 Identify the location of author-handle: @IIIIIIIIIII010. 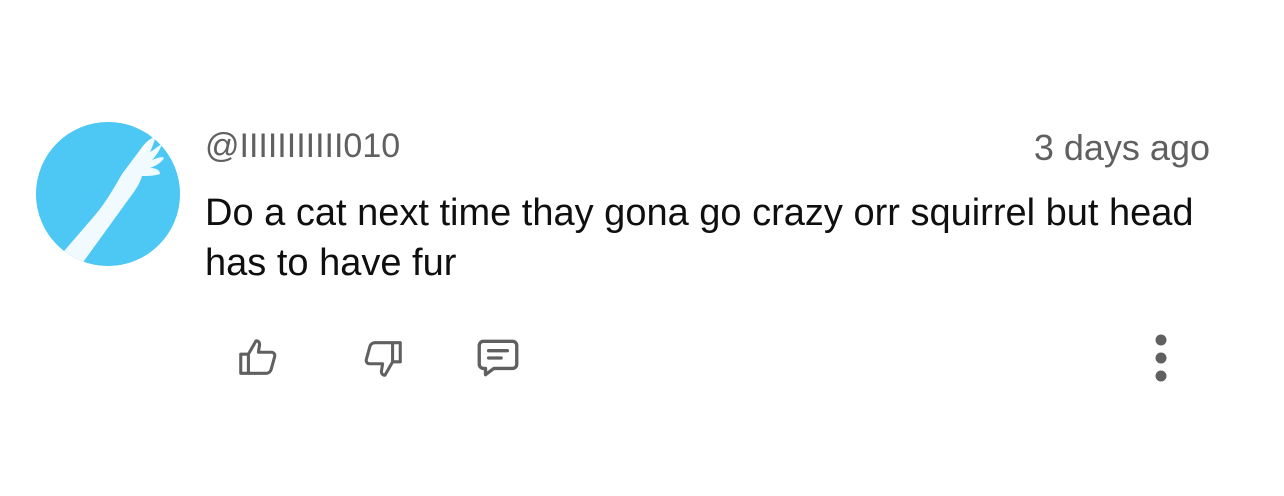
(302, 146).